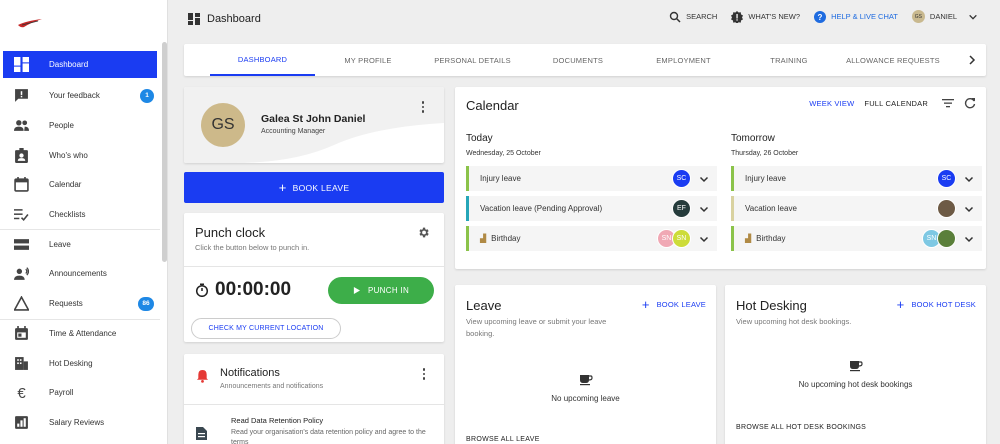 Image resolution: width=1000 pixels, height=444 pixels. Describe the element at coordinates (789, 60) in the screenshot. I see `tab-training: TRAINING` at that location.